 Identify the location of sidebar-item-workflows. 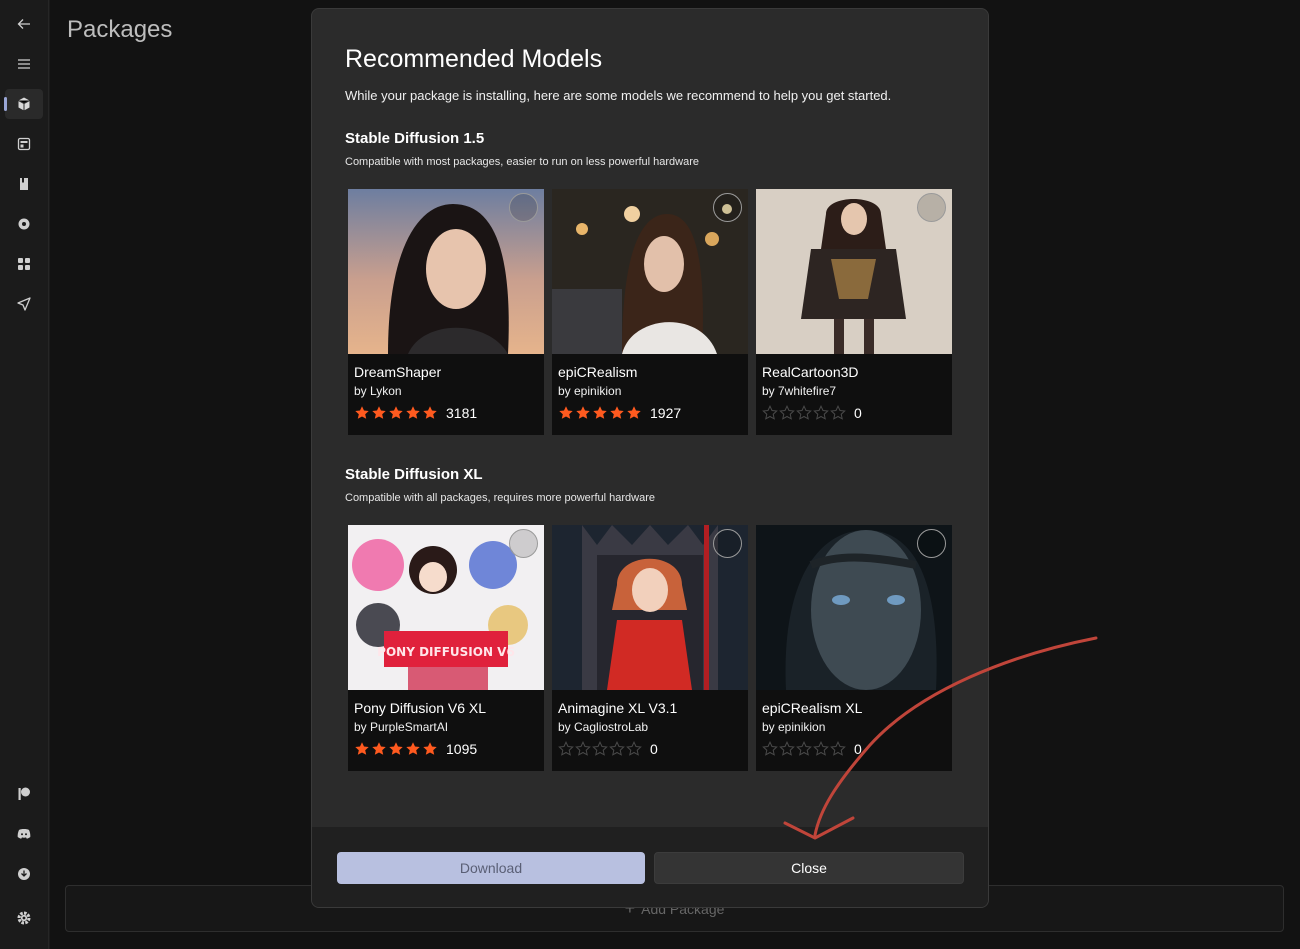
(24, 264).